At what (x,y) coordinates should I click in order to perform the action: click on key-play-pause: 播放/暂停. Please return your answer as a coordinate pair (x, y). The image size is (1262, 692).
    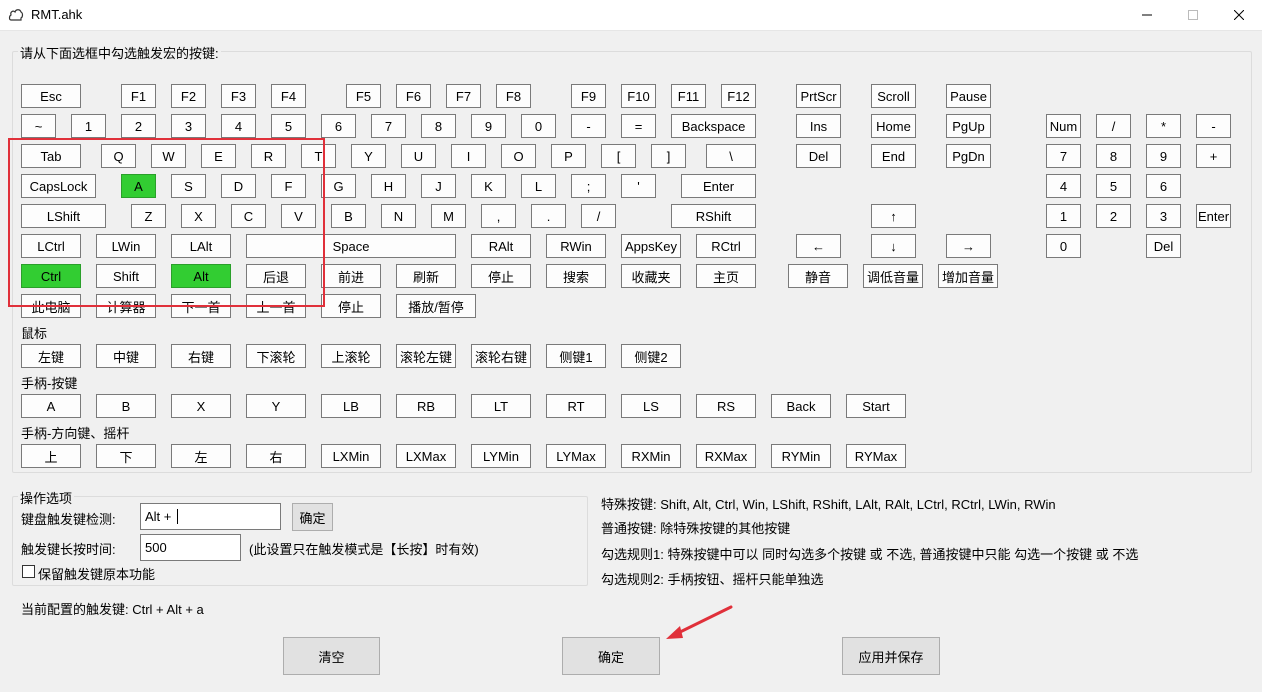
    Looking at the image, I should click on (436, 306).